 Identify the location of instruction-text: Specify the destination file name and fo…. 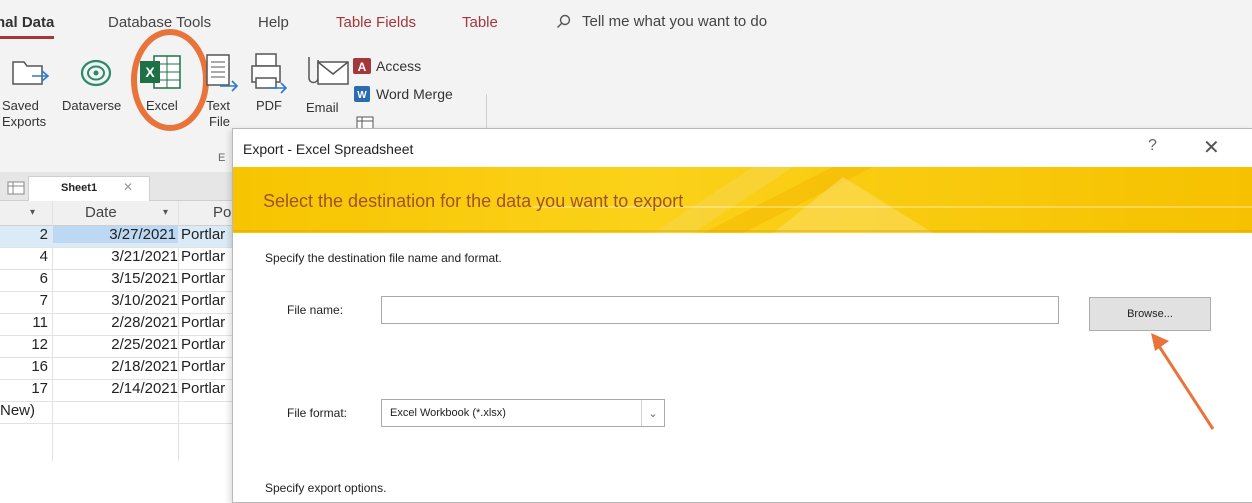
(383, 258).